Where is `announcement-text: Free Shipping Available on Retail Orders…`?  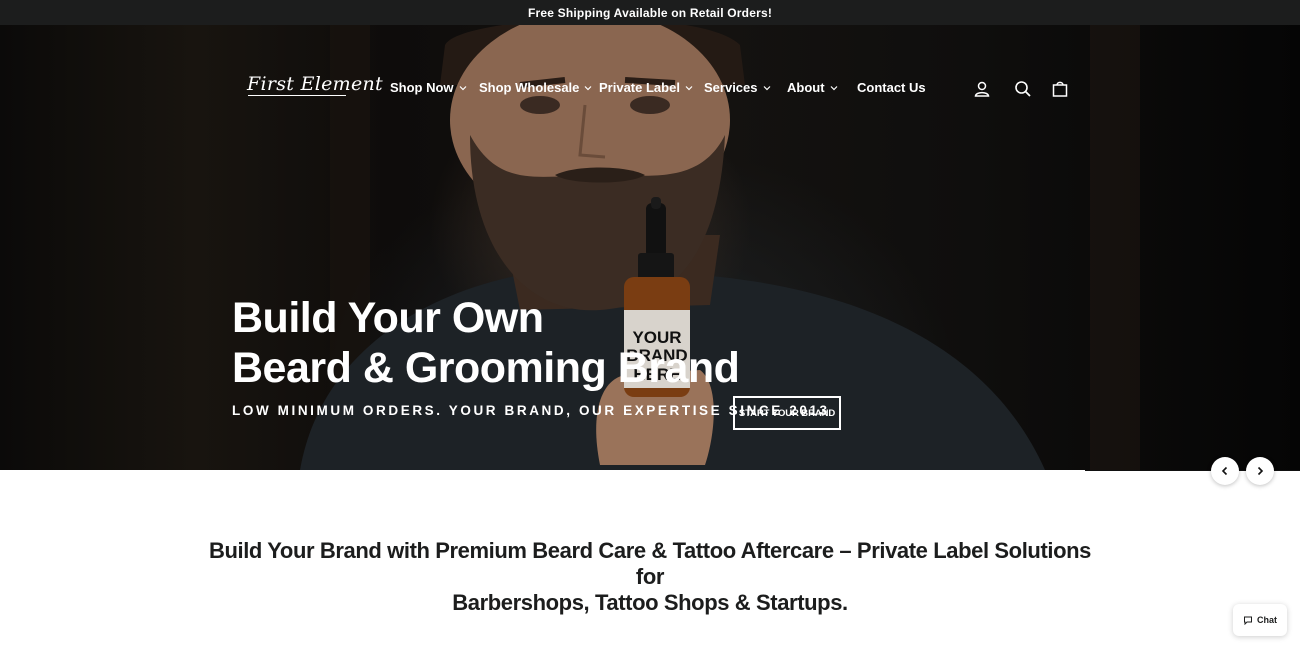 announcement-text: Free Shipping Available on Retail Orders… is located at coordinates (650, 12).